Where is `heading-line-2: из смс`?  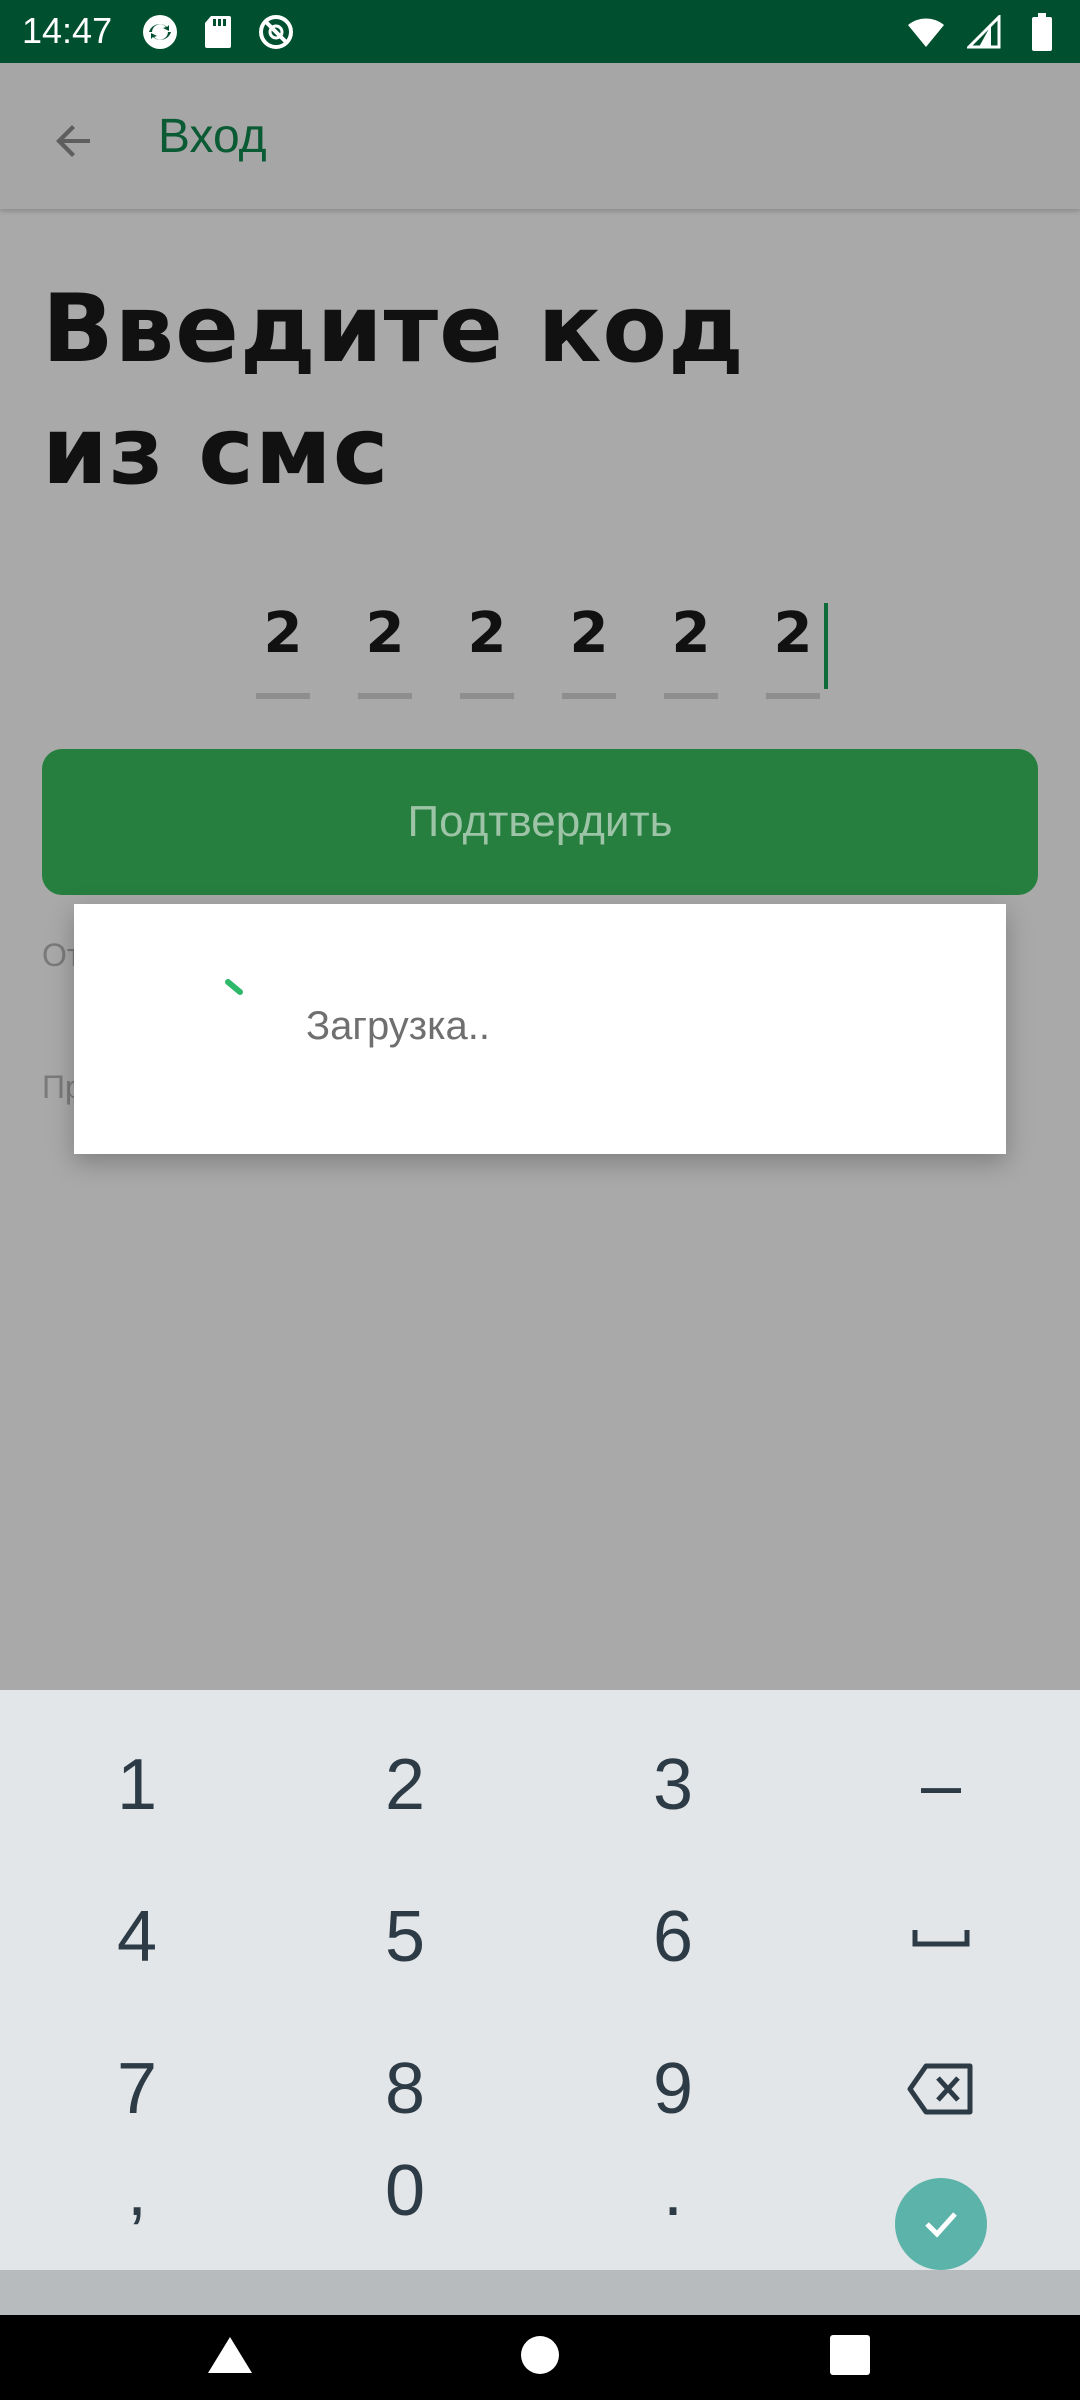
heading-line-2: из смс is located at coordinates (216, 451).